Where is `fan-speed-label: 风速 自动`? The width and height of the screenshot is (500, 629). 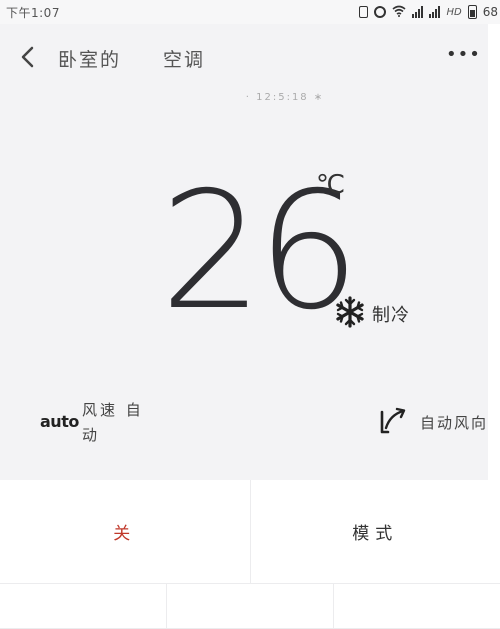 fan-speed-label: 风速 自动 is located at coordinates (113, 422).